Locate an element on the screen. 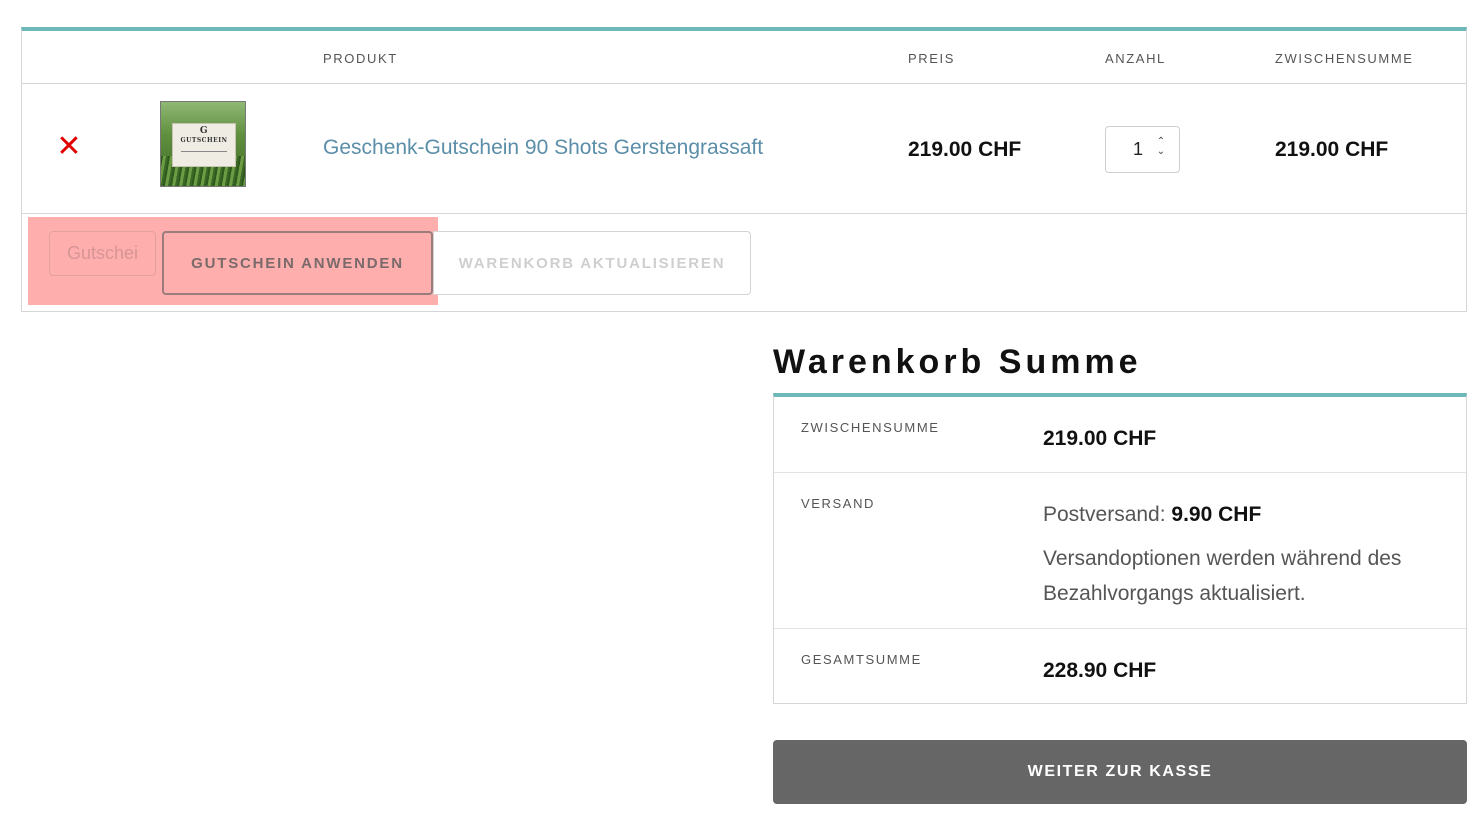 This screenshot has height=821, width=1480. cart-totals-title: Warenkorb Summe is located at coordinates (957, 362).